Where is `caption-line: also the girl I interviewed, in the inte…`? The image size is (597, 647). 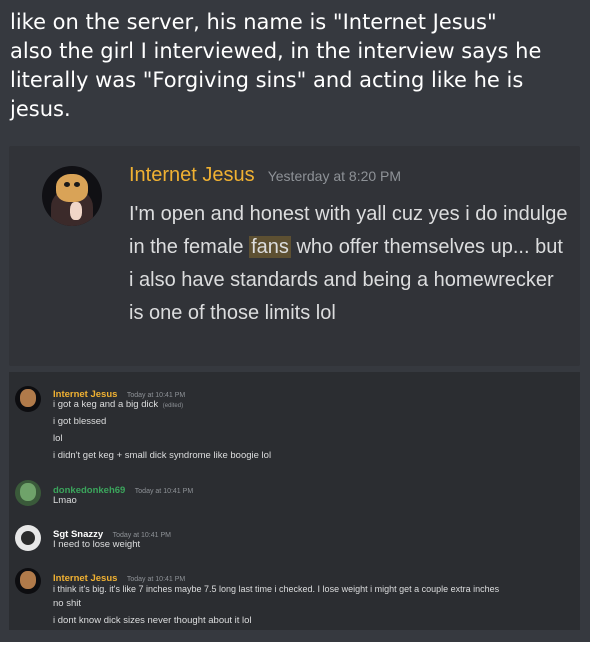
caption-line: also the girl I interviewed, in the inte… is located at coordinates (276, 51).